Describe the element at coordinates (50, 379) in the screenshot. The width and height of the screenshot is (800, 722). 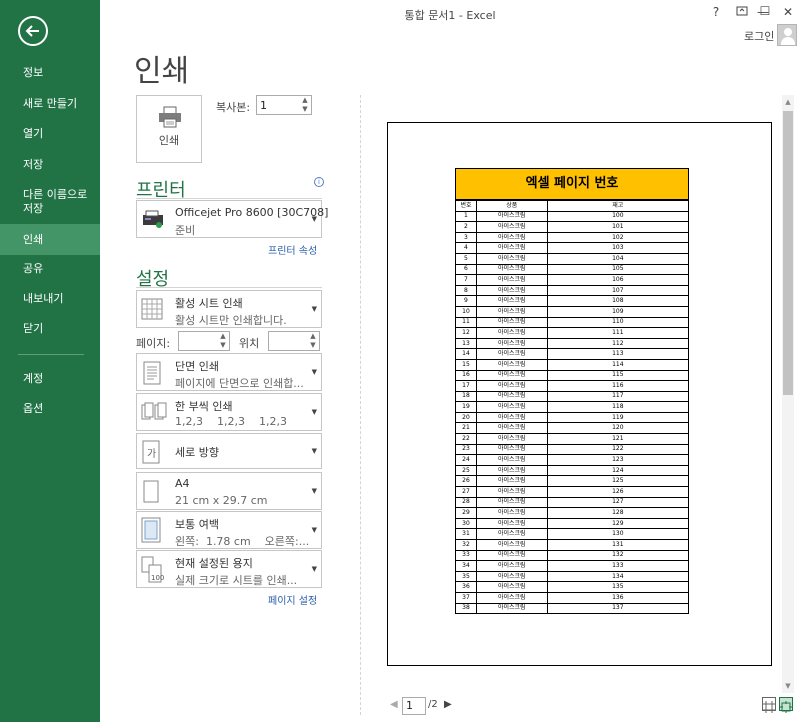
I see `nav-account: 계정` at that location.